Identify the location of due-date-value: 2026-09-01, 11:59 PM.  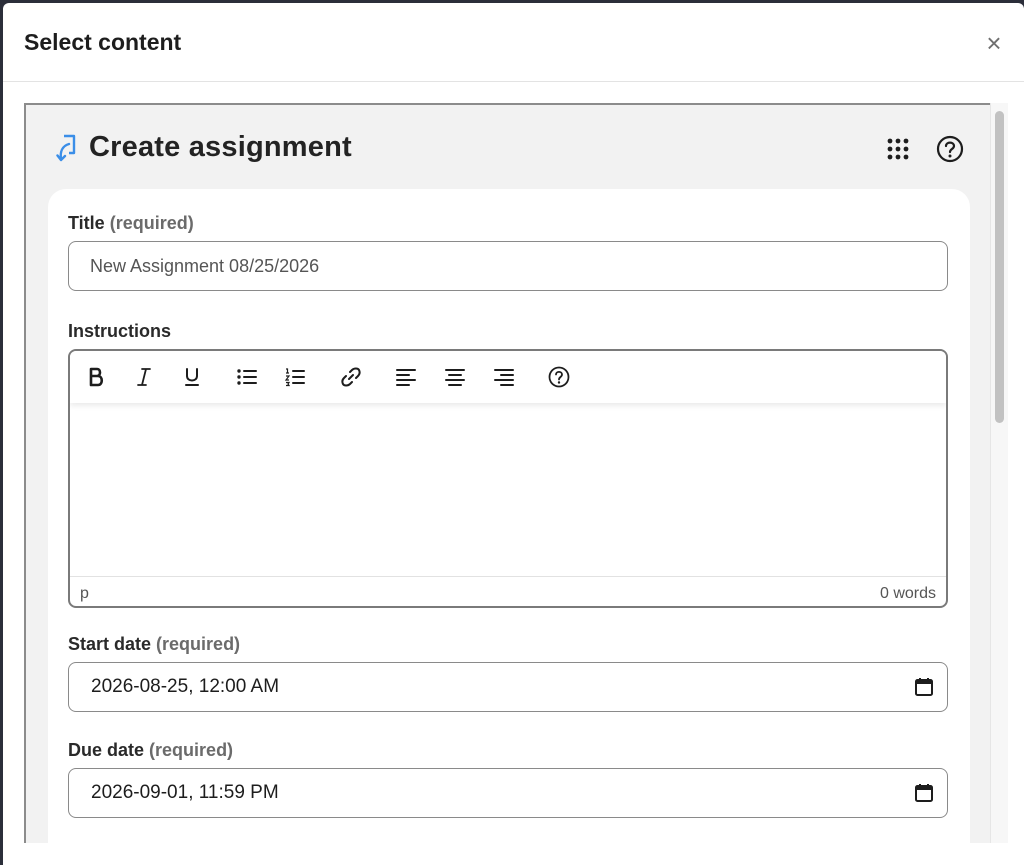
(185, 792).